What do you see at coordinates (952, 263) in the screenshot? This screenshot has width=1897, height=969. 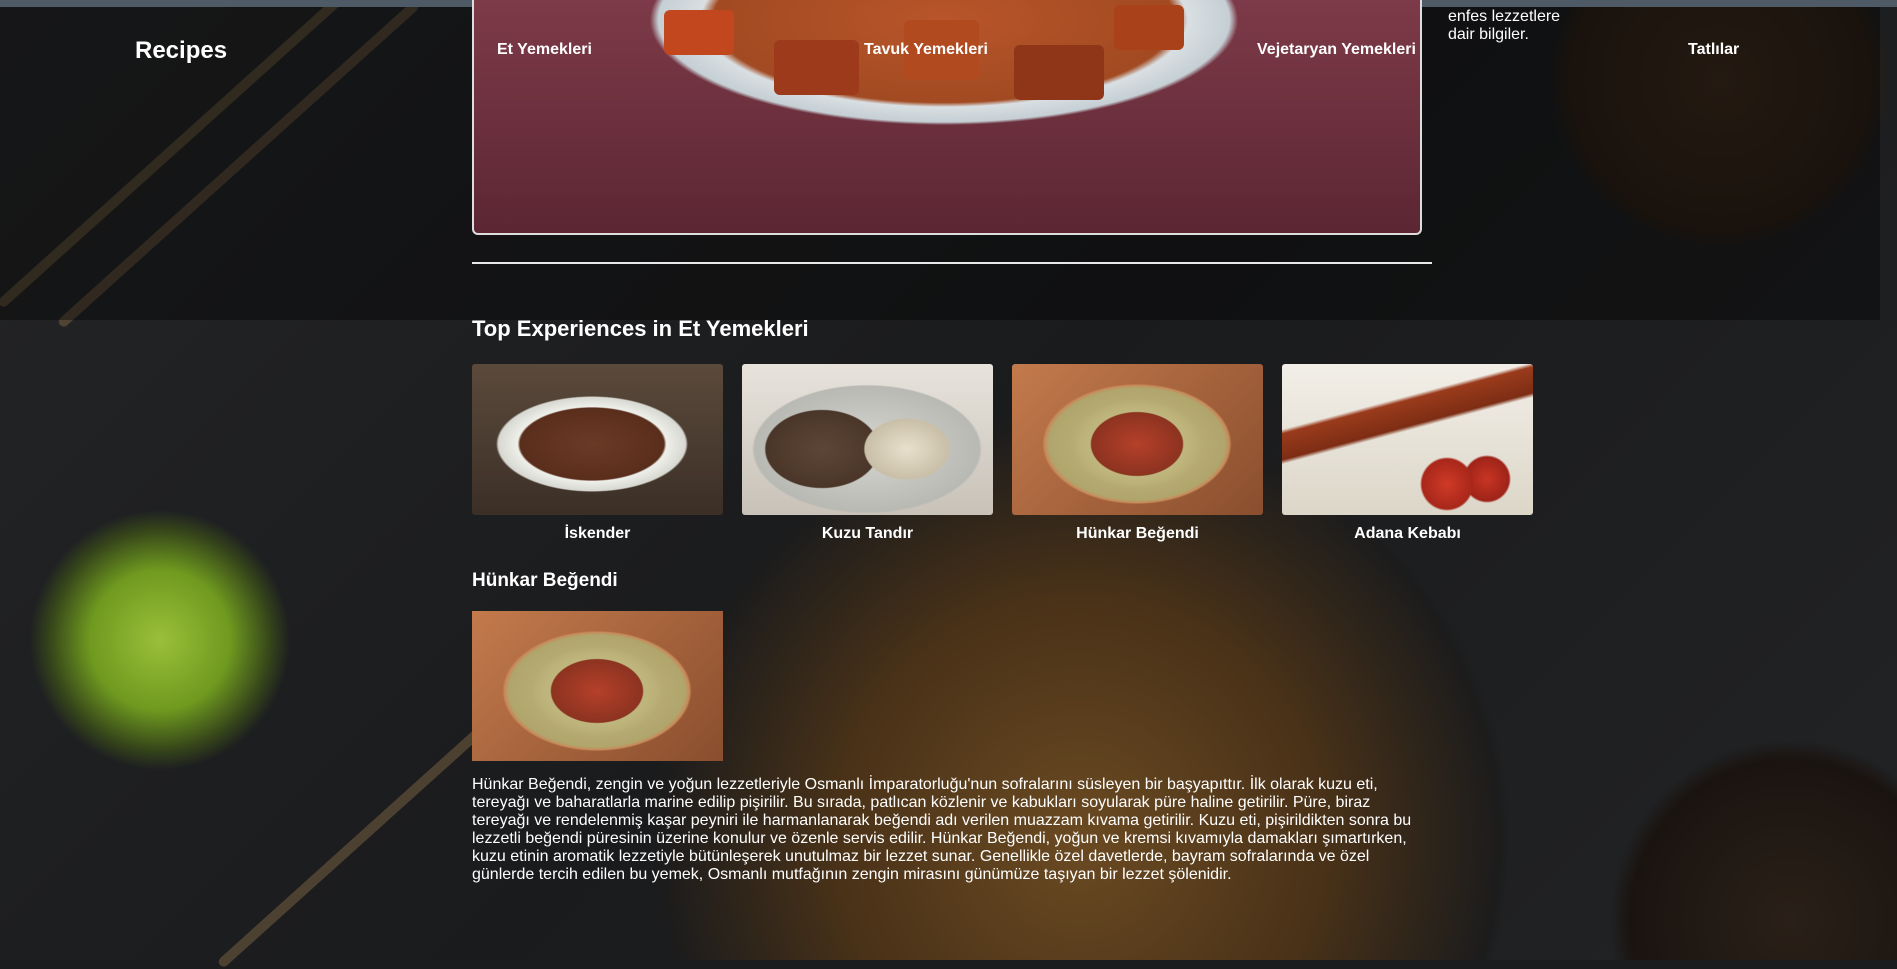 I see `section-divider` at bounding box center [952, 263].